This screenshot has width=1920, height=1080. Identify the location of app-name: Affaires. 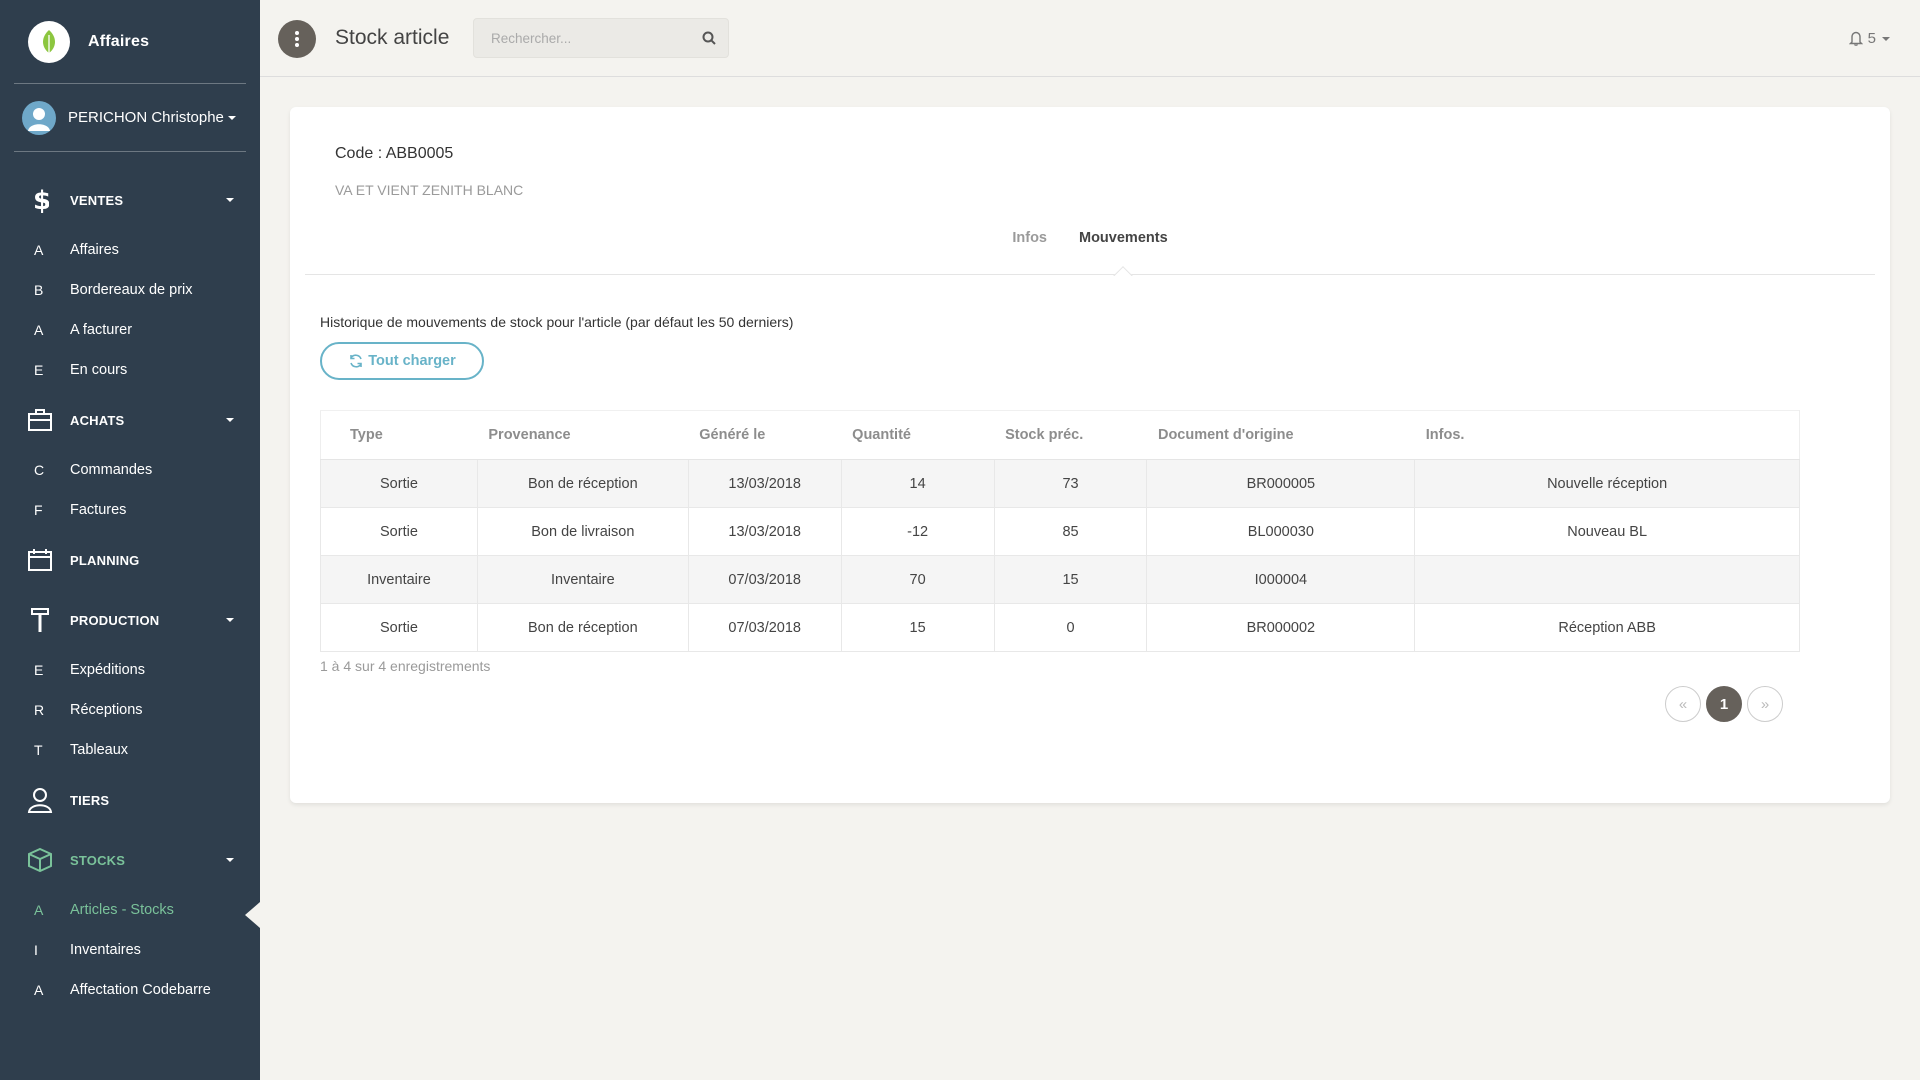
(119, 41).